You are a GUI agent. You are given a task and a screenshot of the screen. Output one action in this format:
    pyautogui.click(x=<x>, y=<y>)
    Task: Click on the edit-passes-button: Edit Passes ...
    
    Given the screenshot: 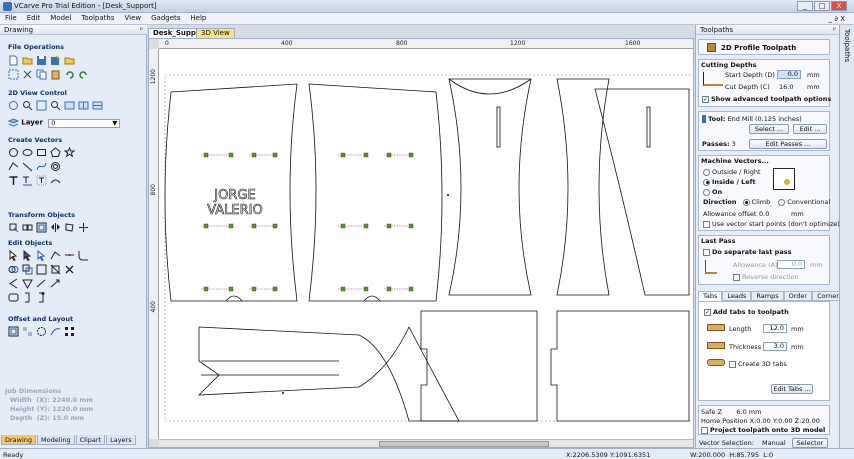 What is the action you would take?
    pyautogui.click(x=788, y=144)
    